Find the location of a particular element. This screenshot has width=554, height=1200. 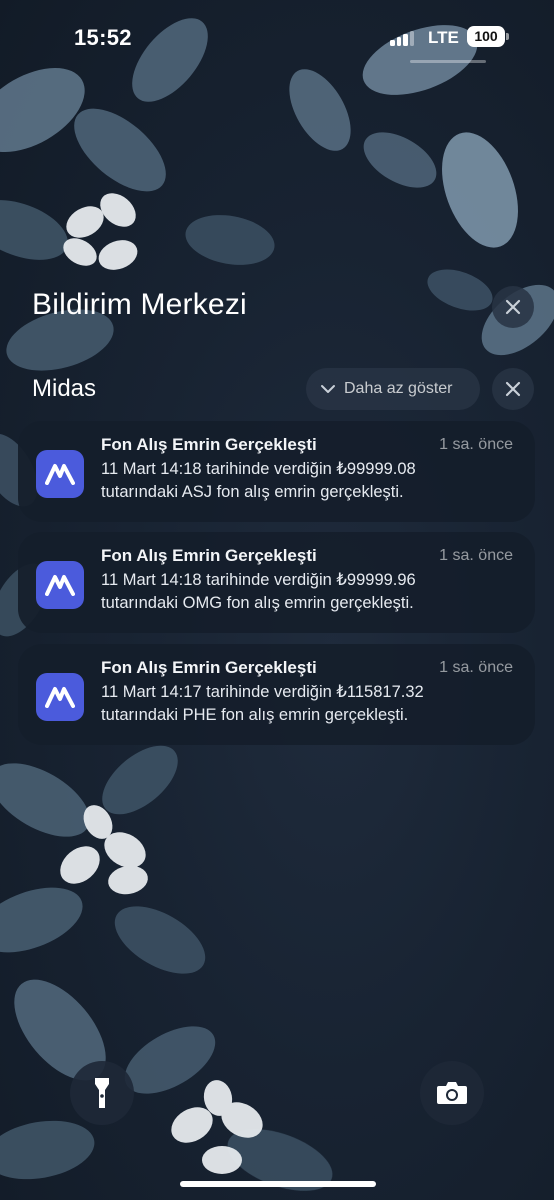

camera-icon is located at coordinates (452, 1093).